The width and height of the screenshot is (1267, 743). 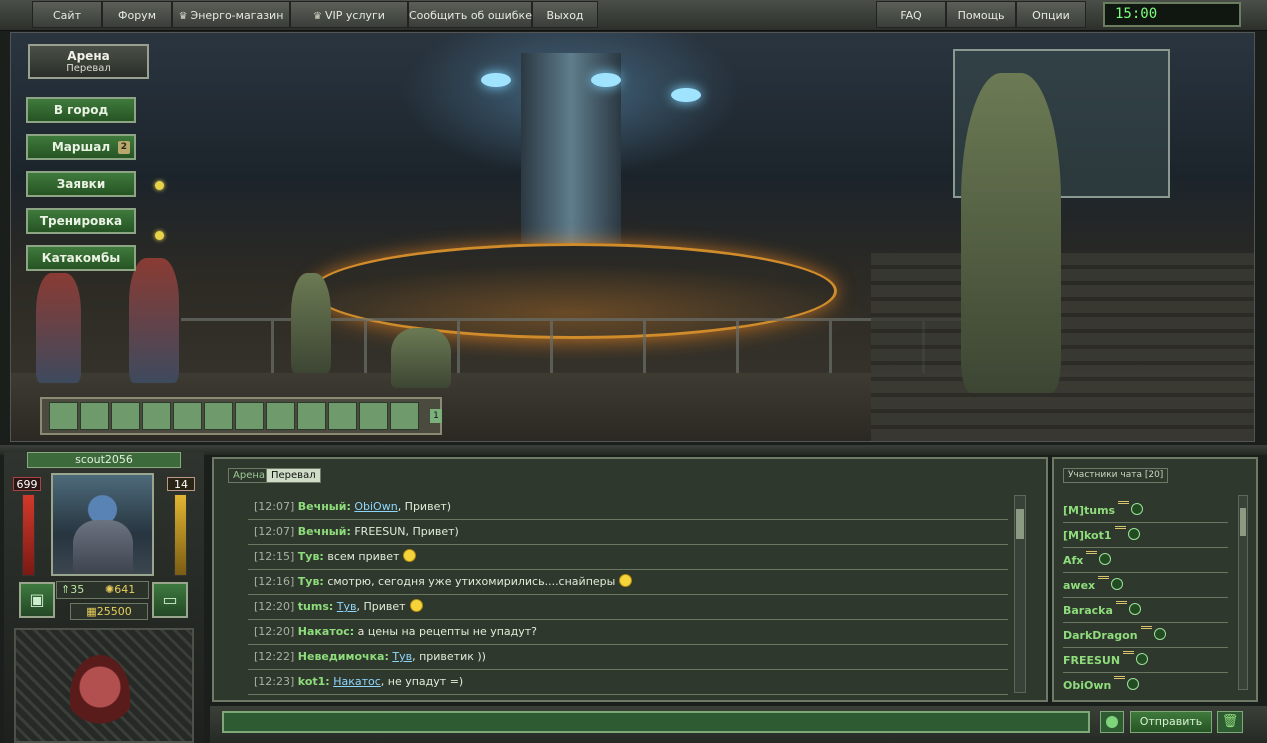 I want to click on chat-tab-pass: Перевал, so click(x=293, y=475).